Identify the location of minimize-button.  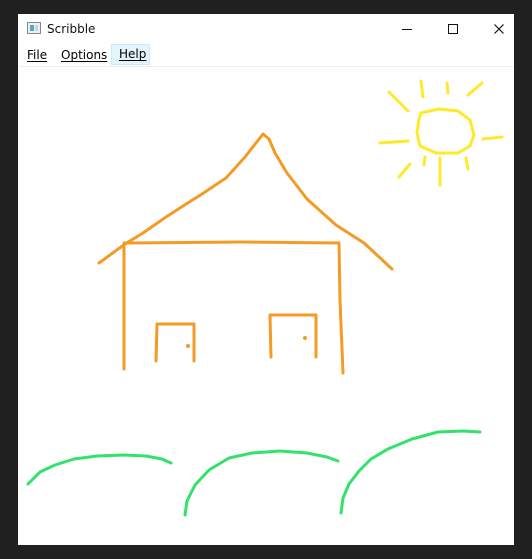
(407, 29).